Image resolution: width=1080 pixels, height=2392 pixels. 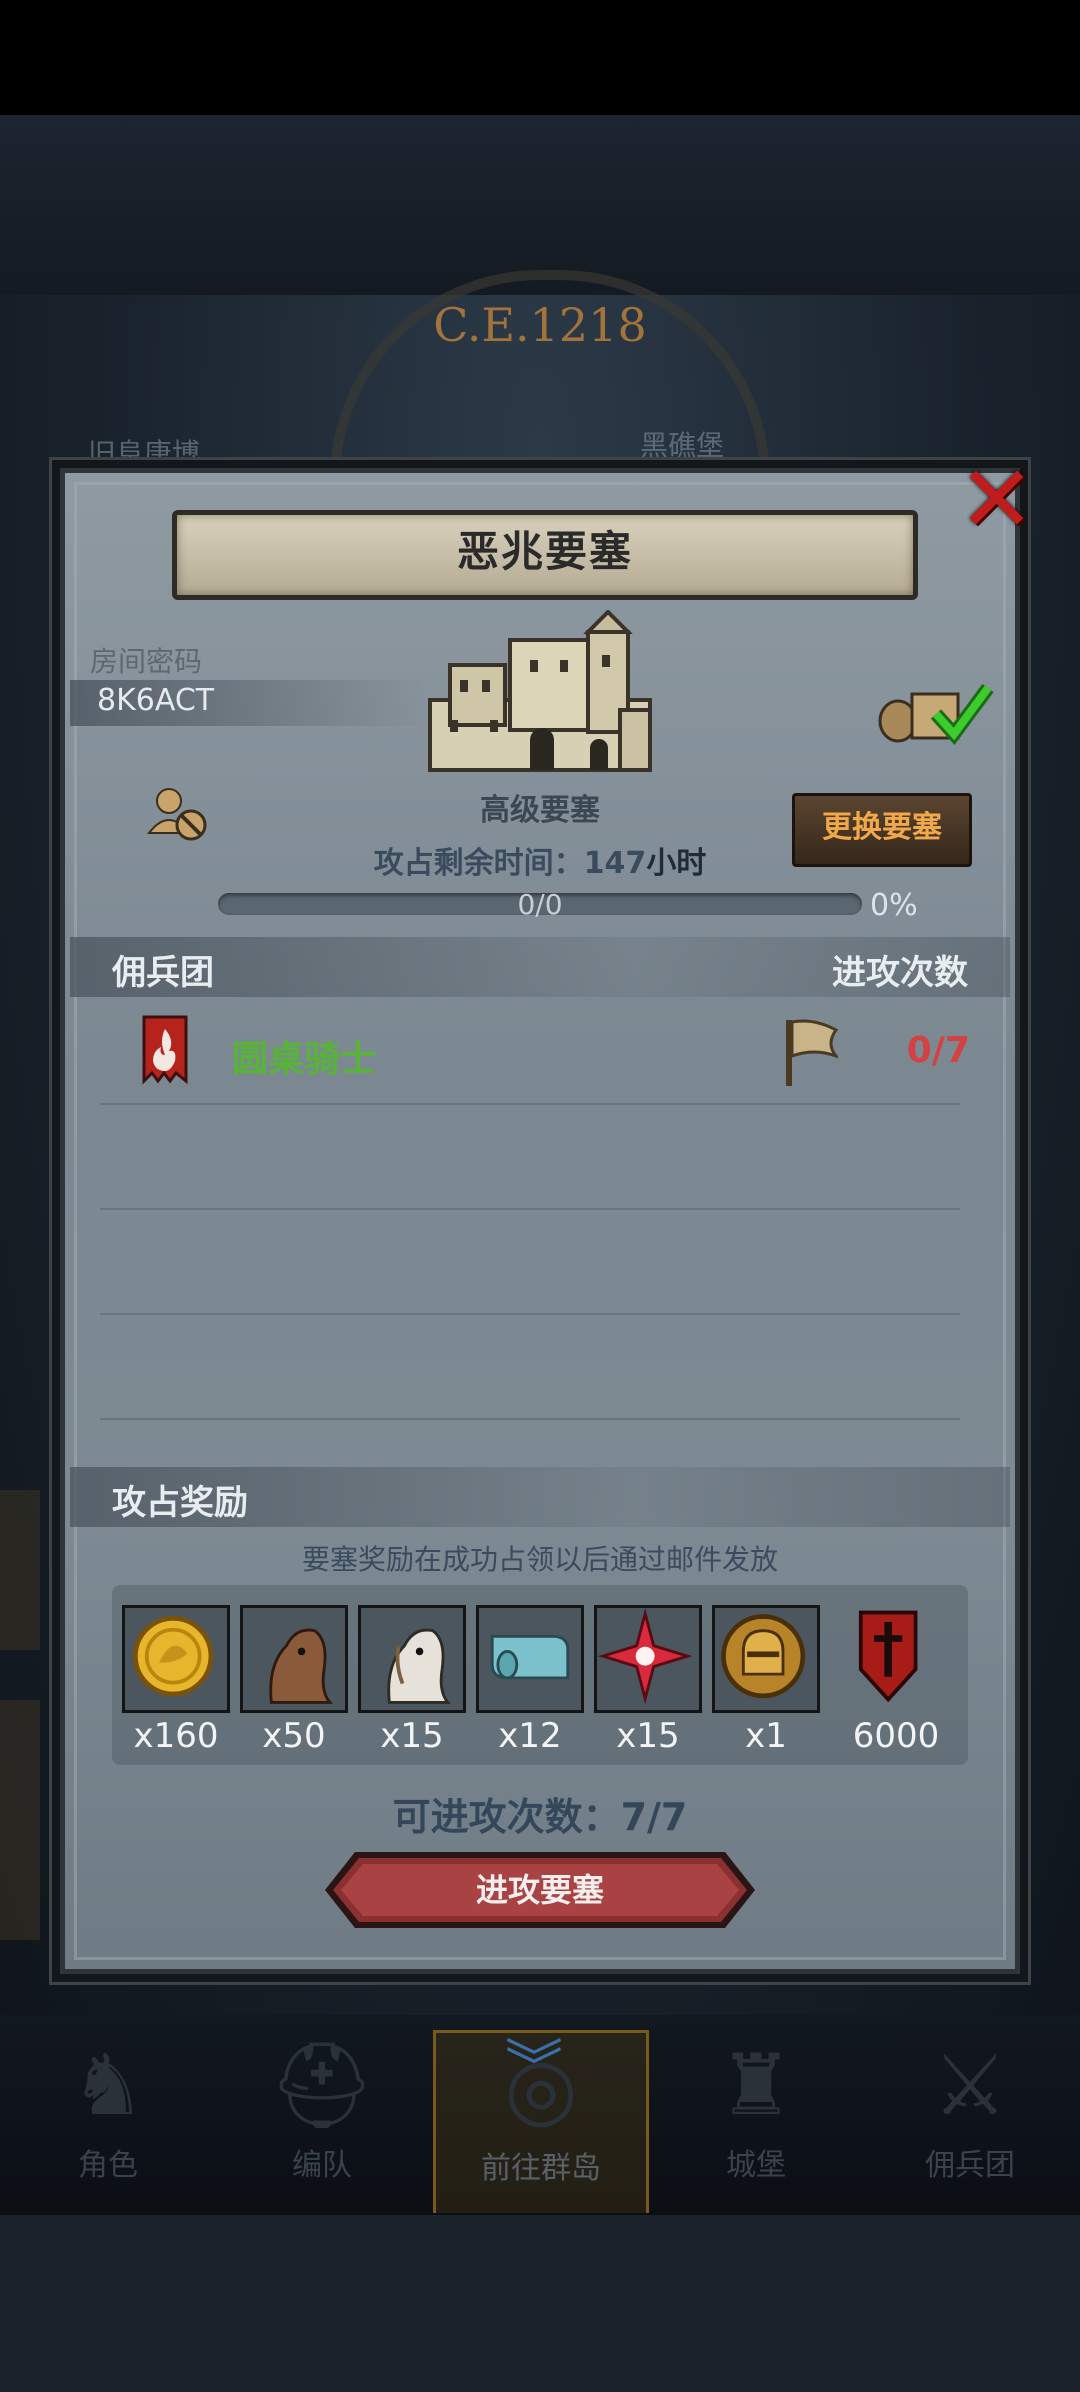 What do you see at coordinates (766, 1736) in the screenshot?
I see `reward-quantity: x1` at bounding box center [766, 1736].